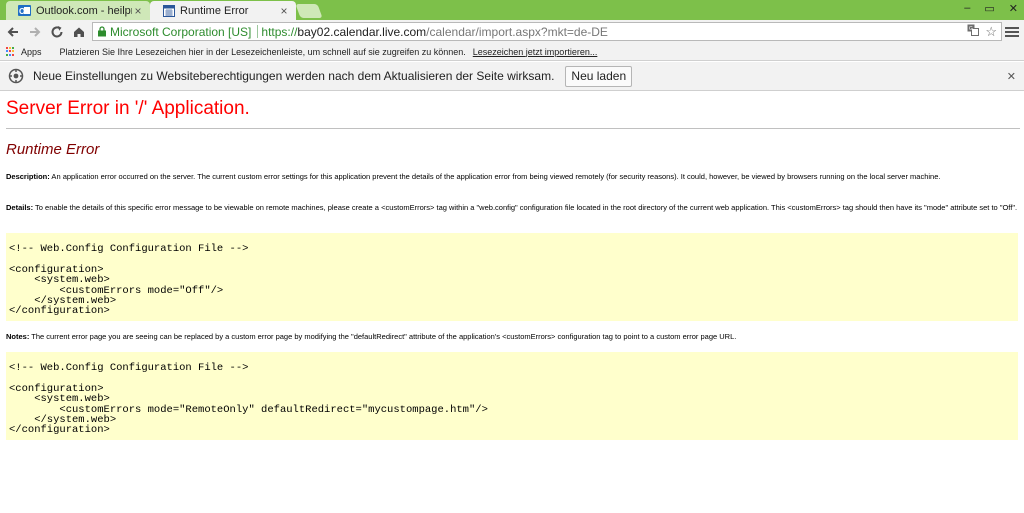 This screenshot has height=513, width=1024. I want to click on page-subtitle: Runtime Error, so click(53, 149).